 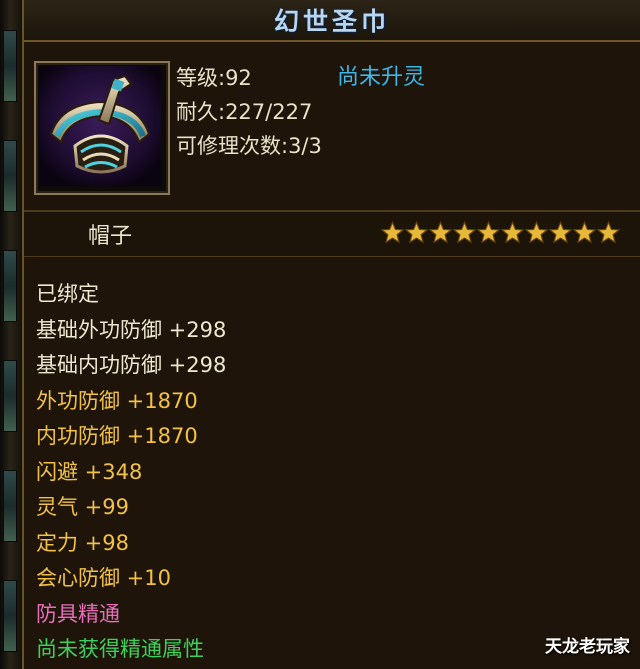 What do you see at coordinates (587, 647) in the screenshot?
I see `watermark: 天龙老玩家` at bounding box center [587, 647].